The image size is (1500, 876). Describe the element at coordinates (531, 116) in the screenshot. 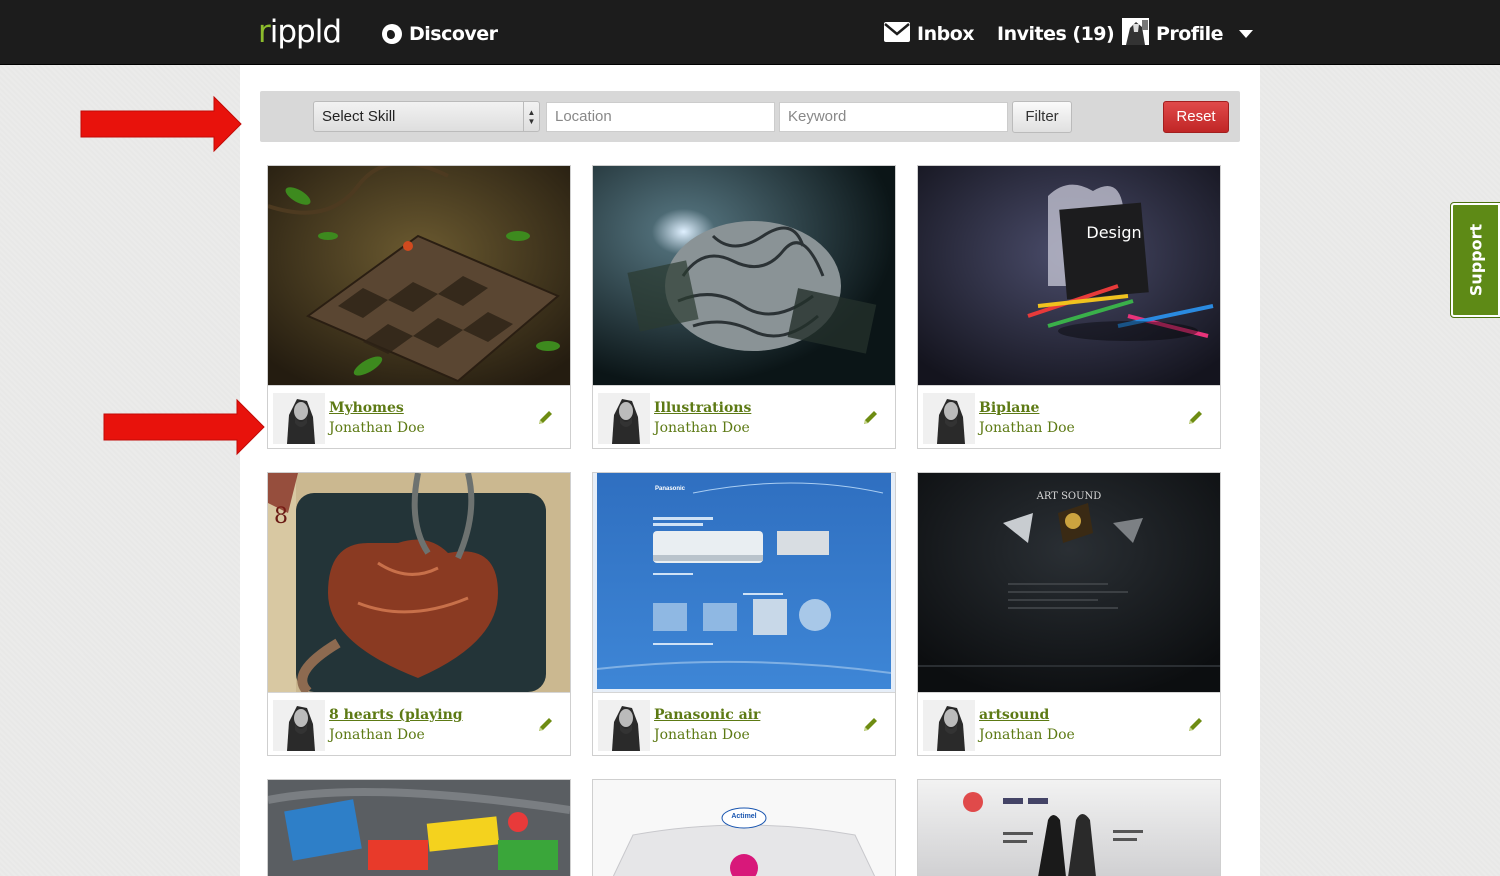

I see `select-arrows-icon: ▲ ▼` at that location.